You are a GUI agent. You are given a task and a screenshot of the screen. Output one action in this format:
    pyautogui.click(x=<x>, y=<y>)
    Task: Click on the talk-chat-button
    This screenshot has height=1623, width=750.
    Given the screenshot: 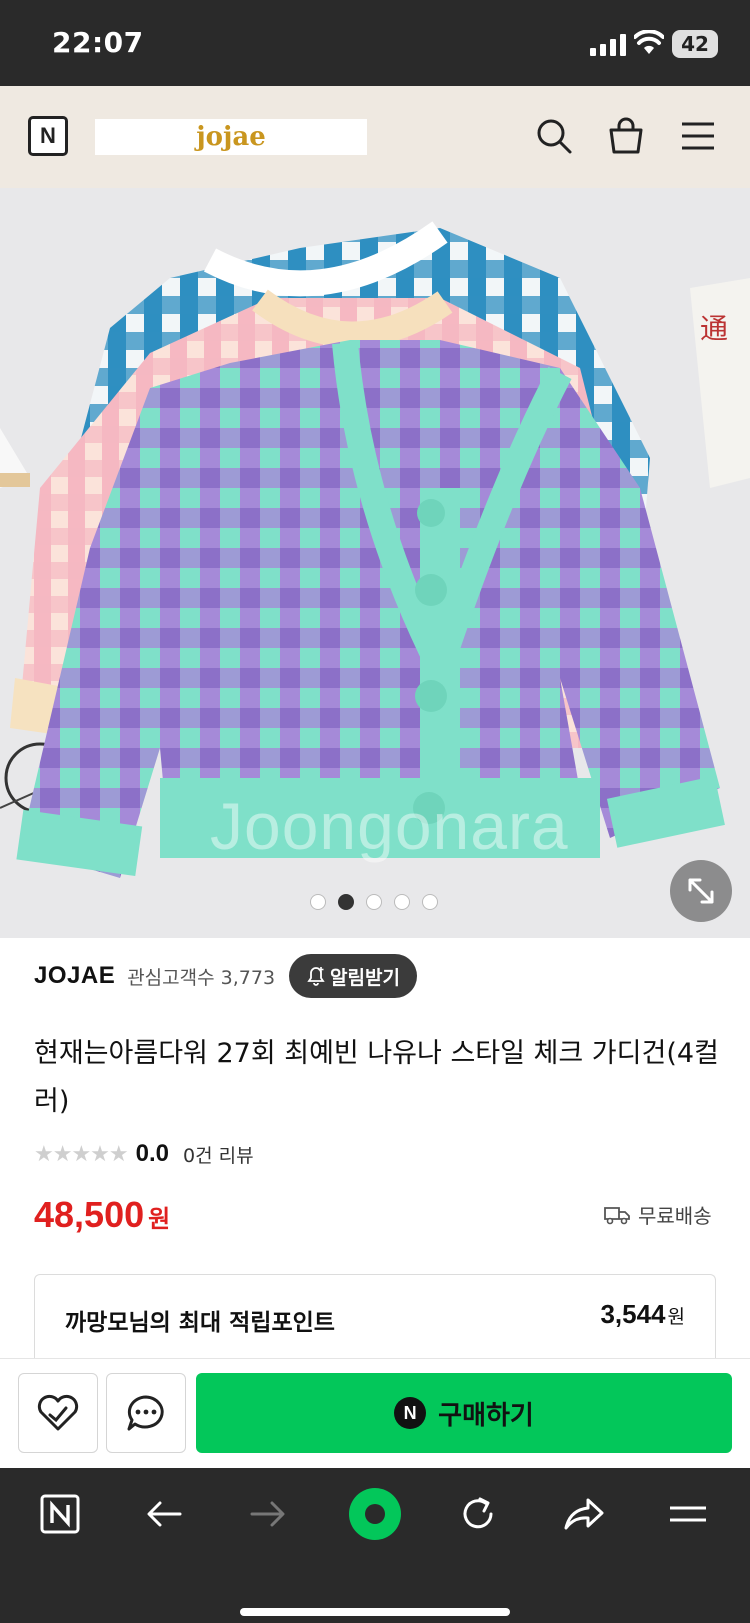 What is the action you would take?
    pyautogui.click(x=146, y=1413)
    